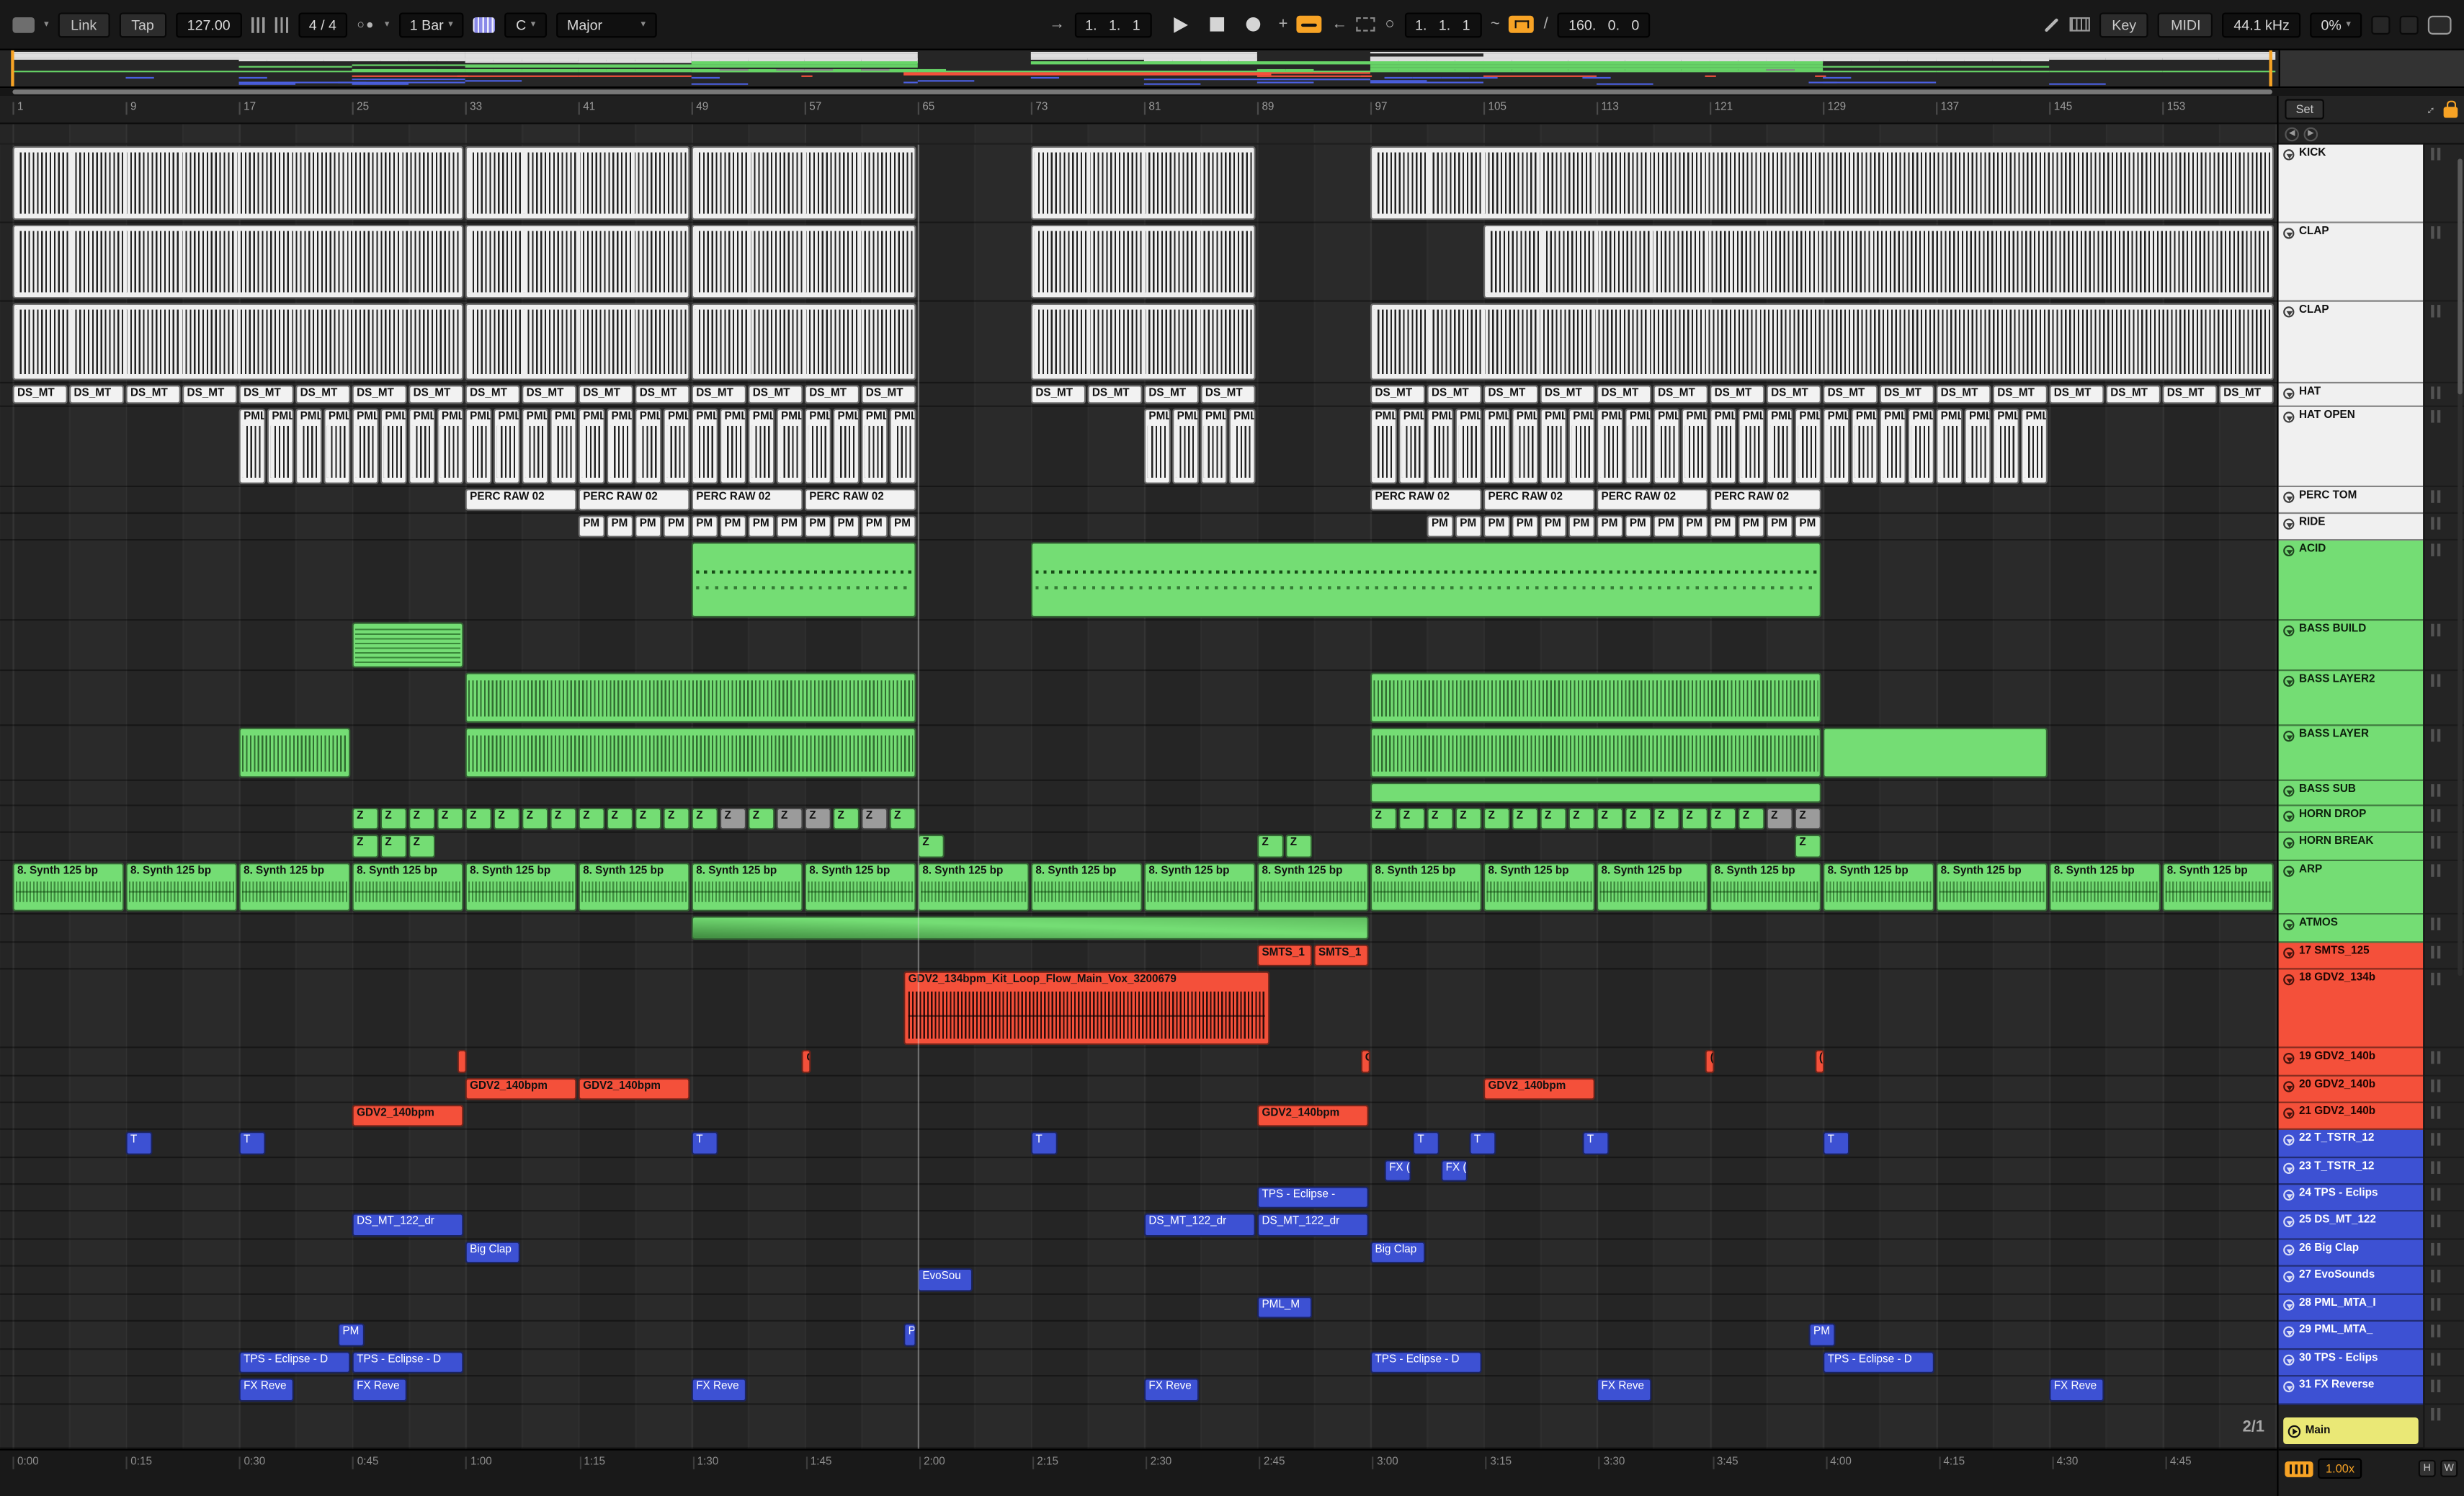 The image size is (2464, 1496). I want to click on session-record-icon: ○, so click(1390, 24).